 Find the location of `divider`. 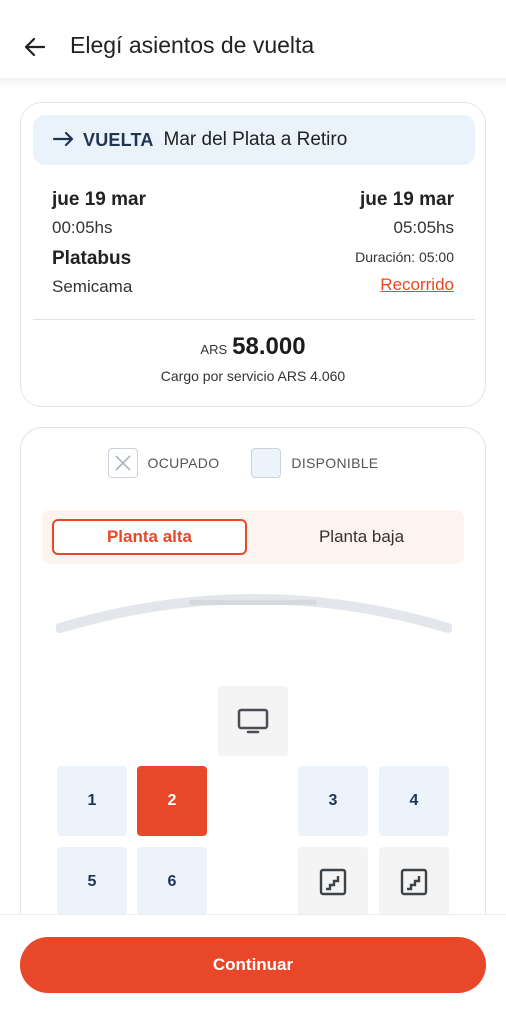

divider is located at coordinates (254, 319).